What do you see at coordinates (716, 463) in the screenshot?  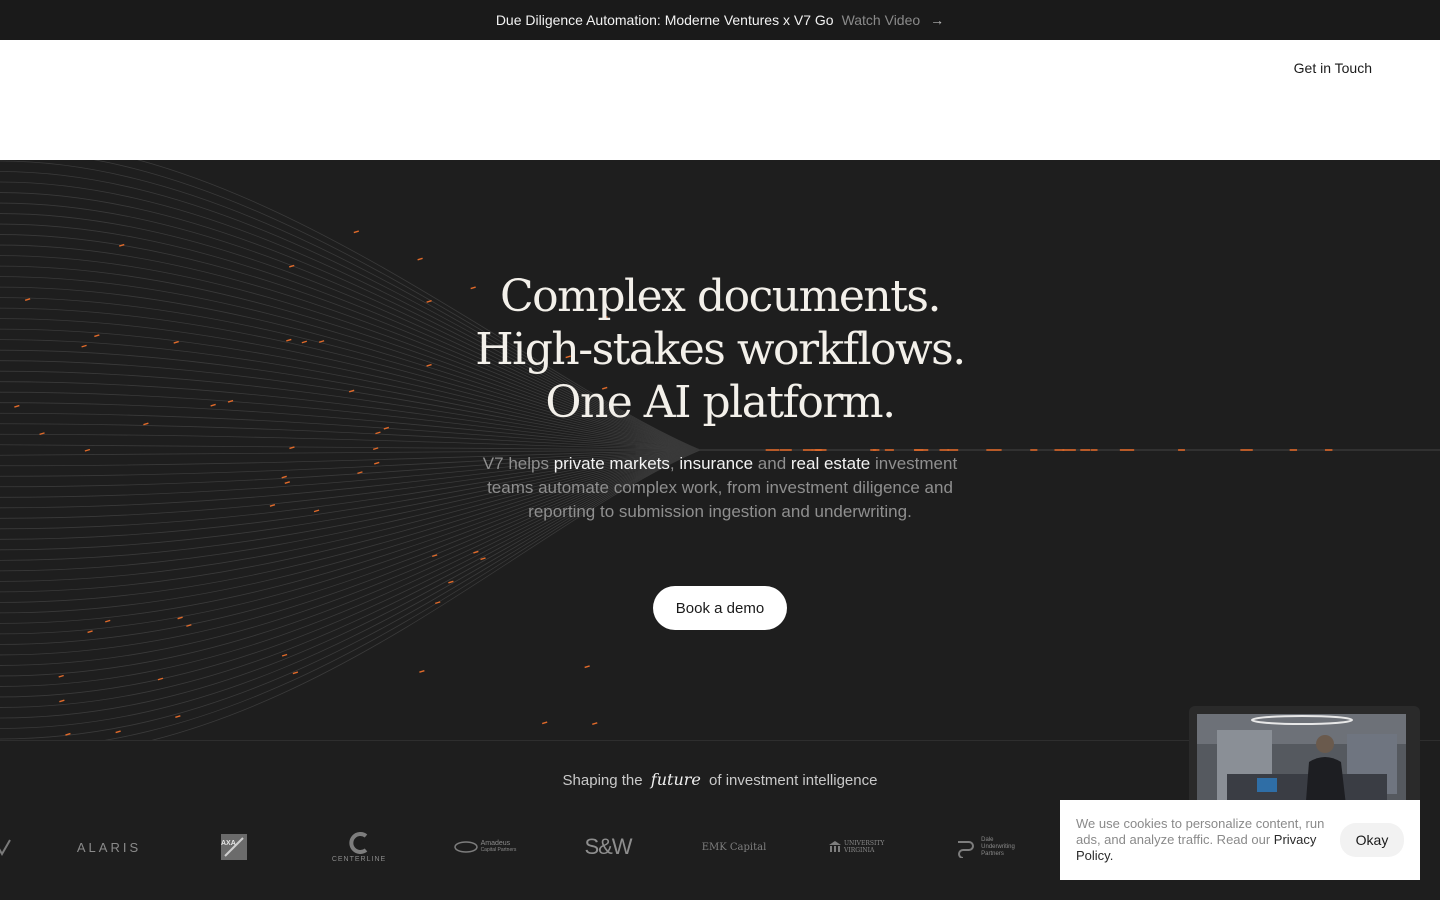 I see `sub-highlight-insurance: insurance` at bounding box center [716, 463].